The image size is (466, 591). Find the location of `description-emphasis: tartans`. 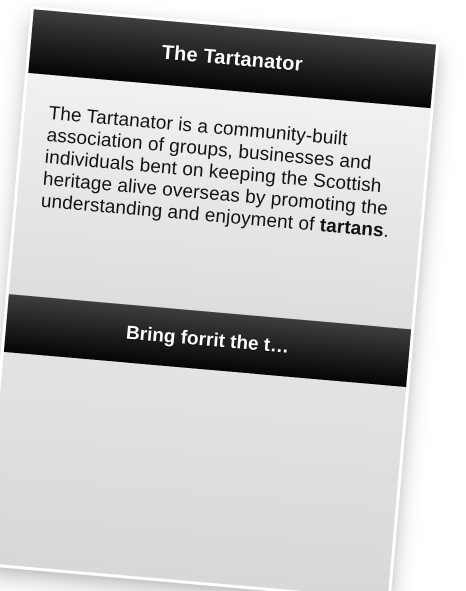

description-emphasis: tartans is located at coordinates (351, 228).